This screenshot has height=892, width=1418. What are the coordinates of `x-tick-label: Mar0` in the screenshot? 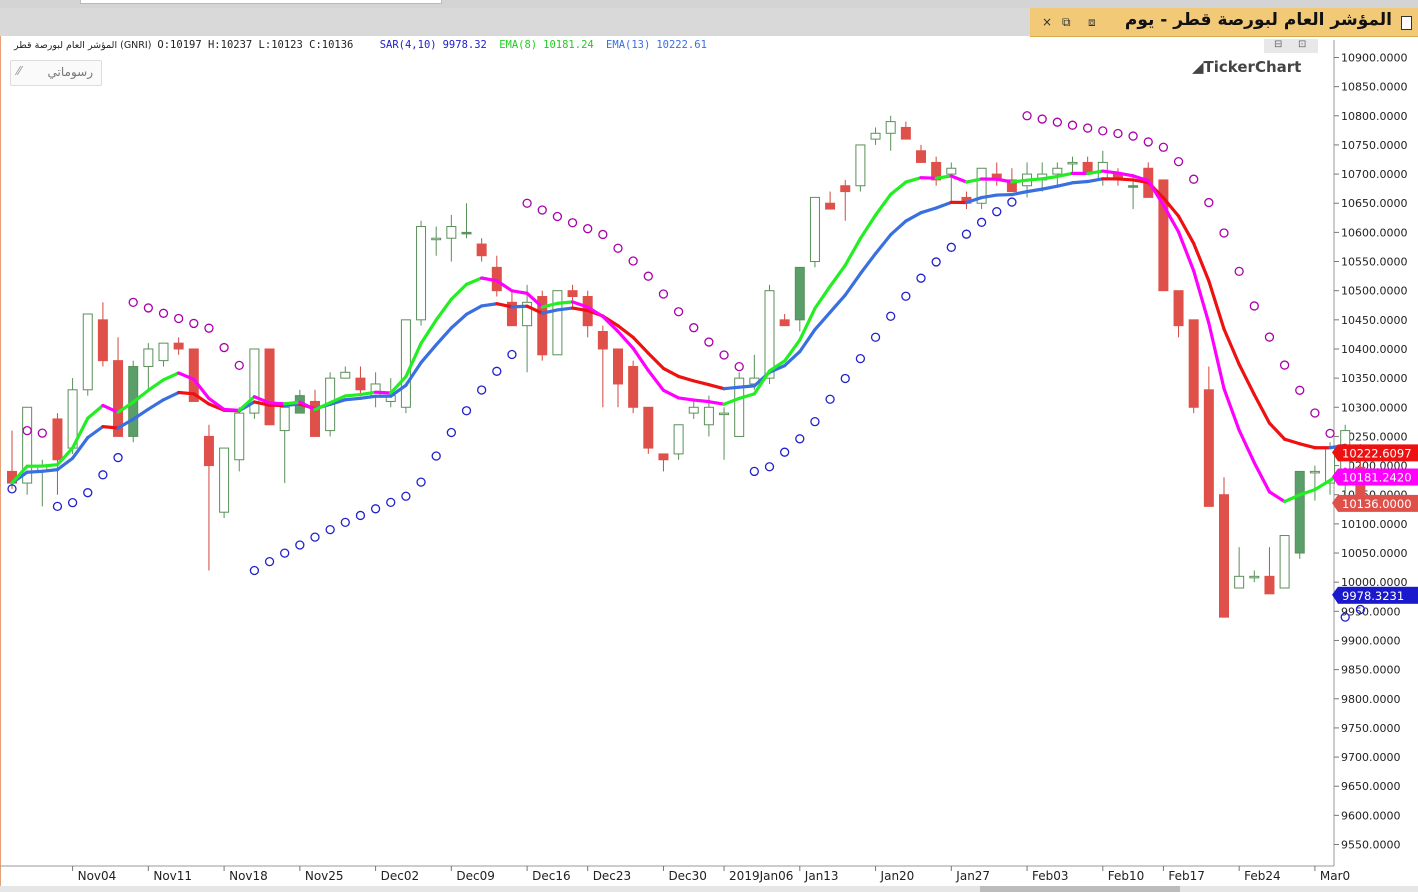 It's located at (1335, 876).